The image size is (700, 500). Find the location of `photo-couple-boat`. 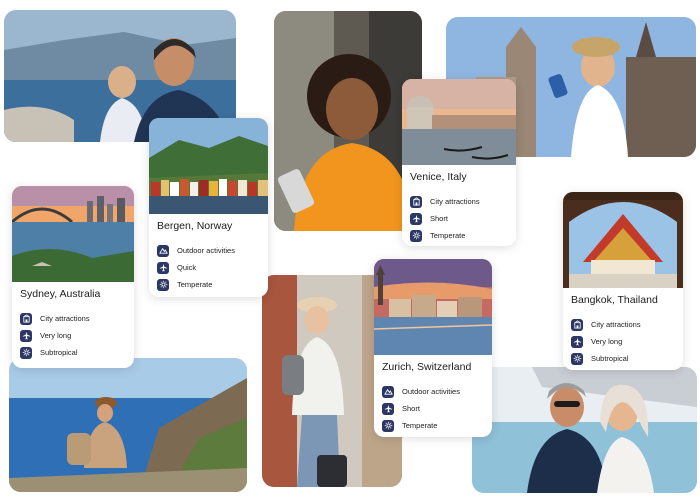

photo-couple-boat is located at coordinates (584, 430).